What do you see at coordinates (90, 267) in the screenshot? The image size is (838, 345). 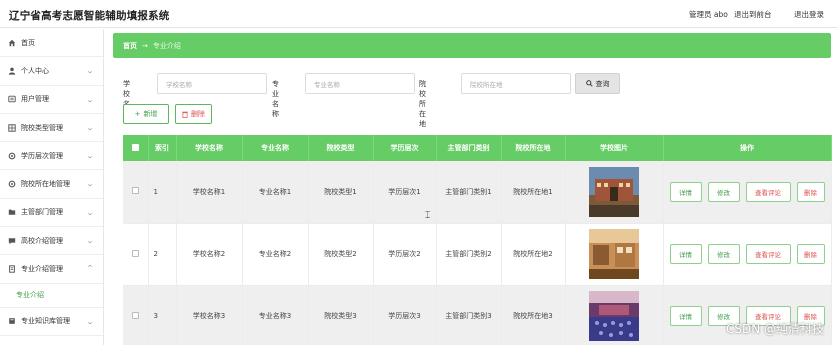 I see `chevron-up-icon: ⌄` at bounding box center [90, 267].